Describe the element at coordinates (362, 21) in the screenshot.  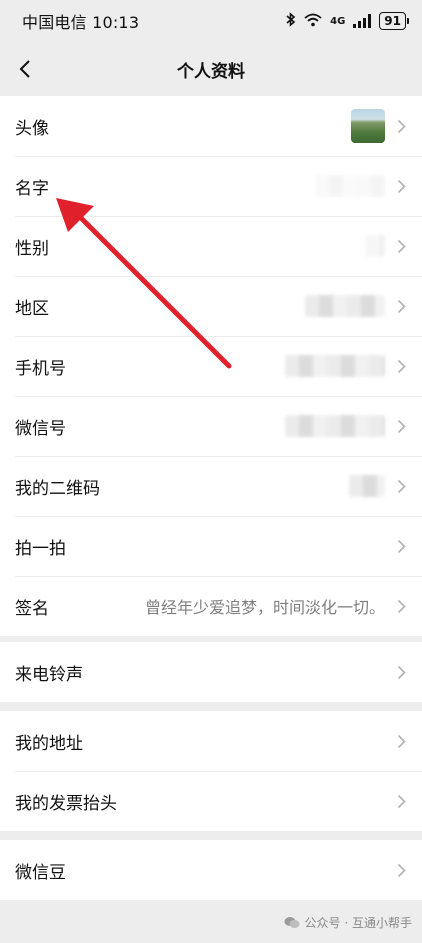
I see `signal-icon` at that location.